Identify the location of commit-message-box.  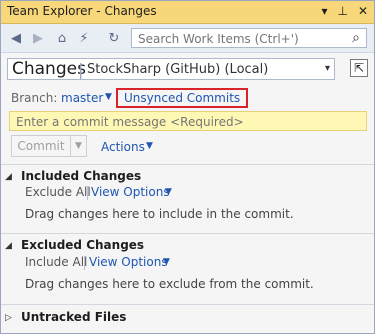
(188, 121).